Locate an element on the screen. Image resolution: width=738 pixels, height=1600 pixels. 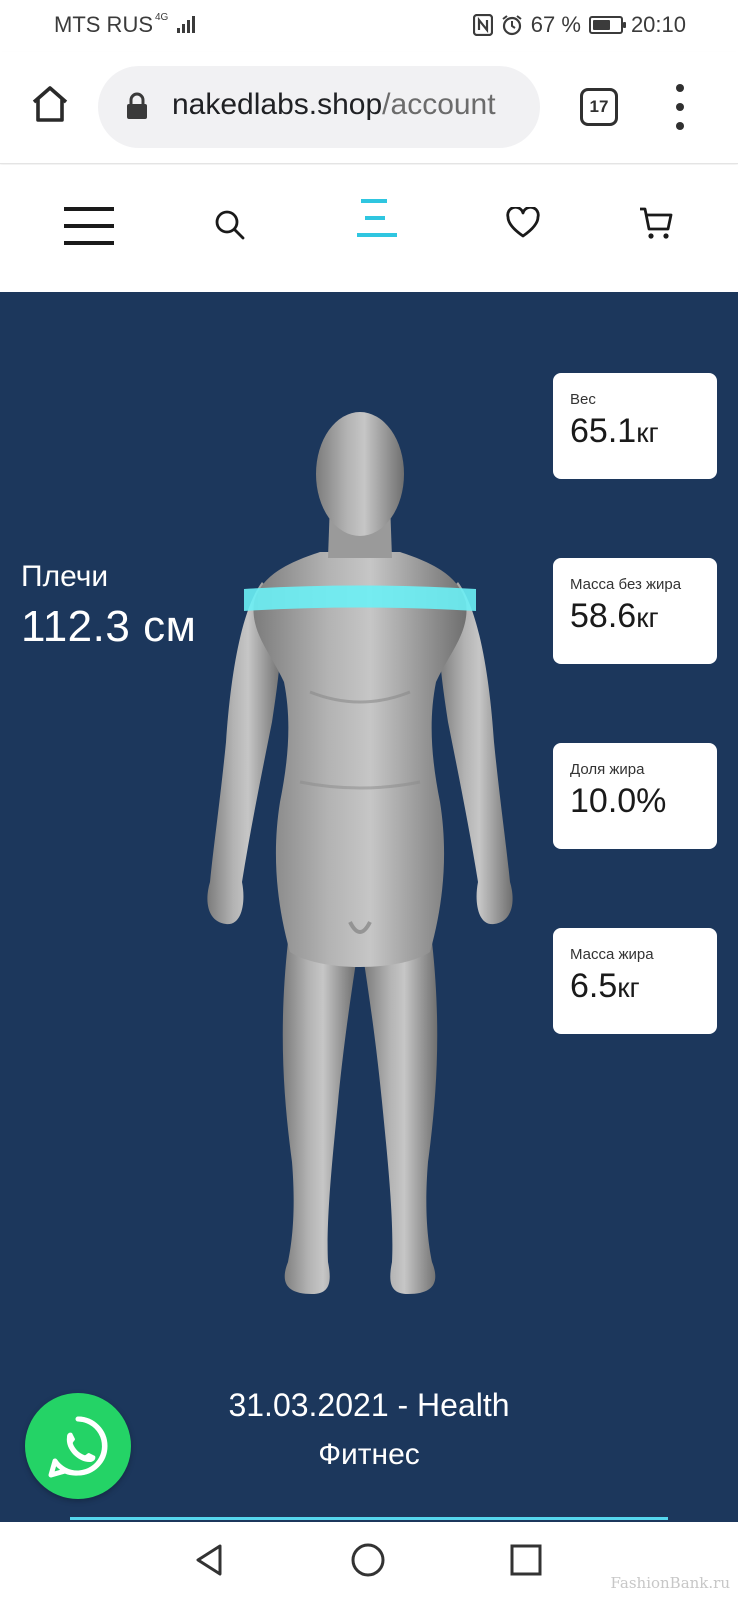
stat-value: 6.5кг is located at coordinates (643, 986).